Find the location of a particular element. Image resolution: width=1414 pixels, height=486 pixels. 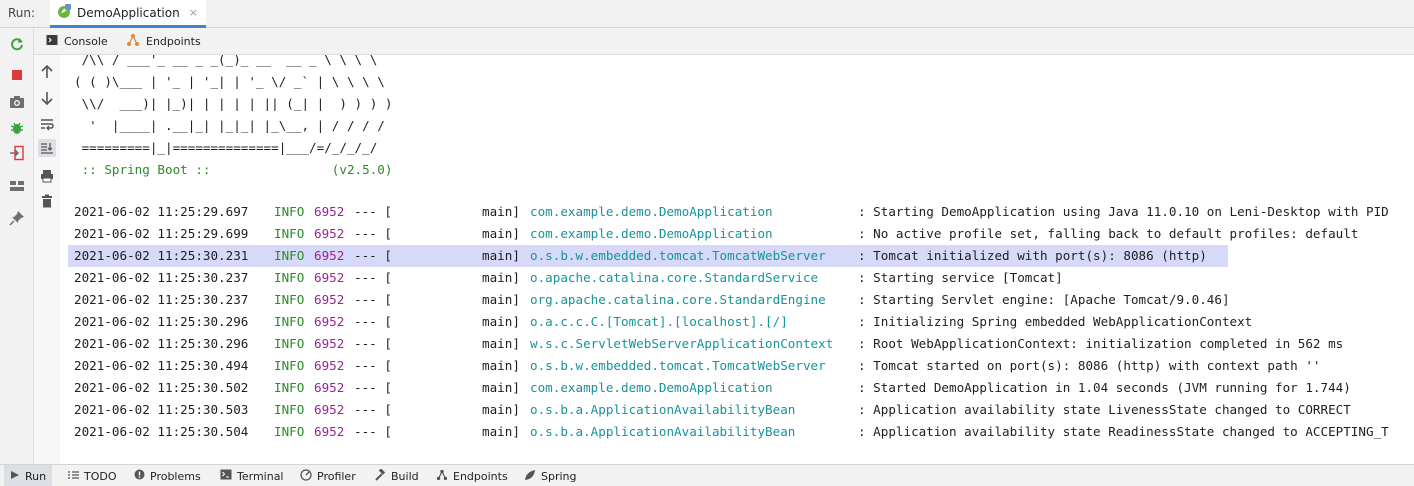

spring-leaf-icon is located at coordinates (530, 476).